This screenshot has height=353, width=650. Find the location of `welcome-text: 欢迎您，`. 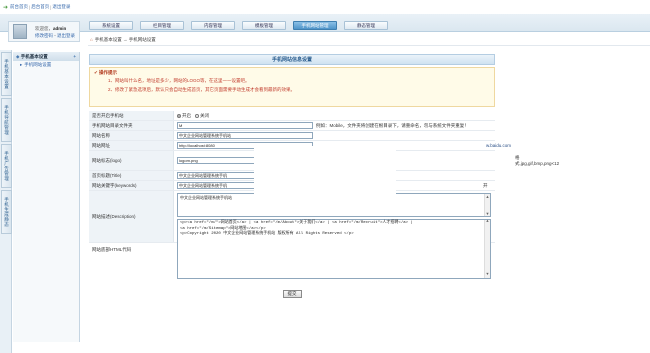

welcome-text: 欢迎您， is located at coordinates (44, 28).